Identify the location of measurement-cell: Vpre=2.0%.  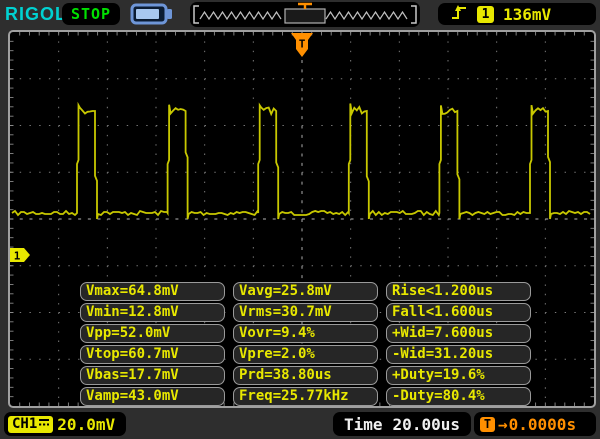
(305, 354).